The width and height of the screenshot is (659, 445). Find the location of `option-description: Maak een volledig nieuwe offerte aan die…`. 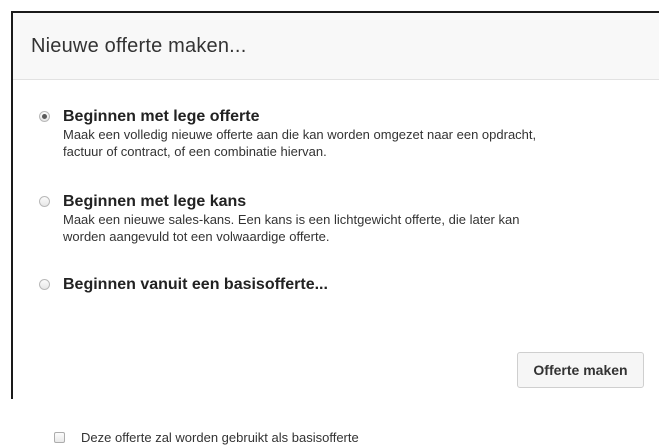

option-description: Maak een volledig nieuwe offerte aan die… is located at coordinates (300, 134).